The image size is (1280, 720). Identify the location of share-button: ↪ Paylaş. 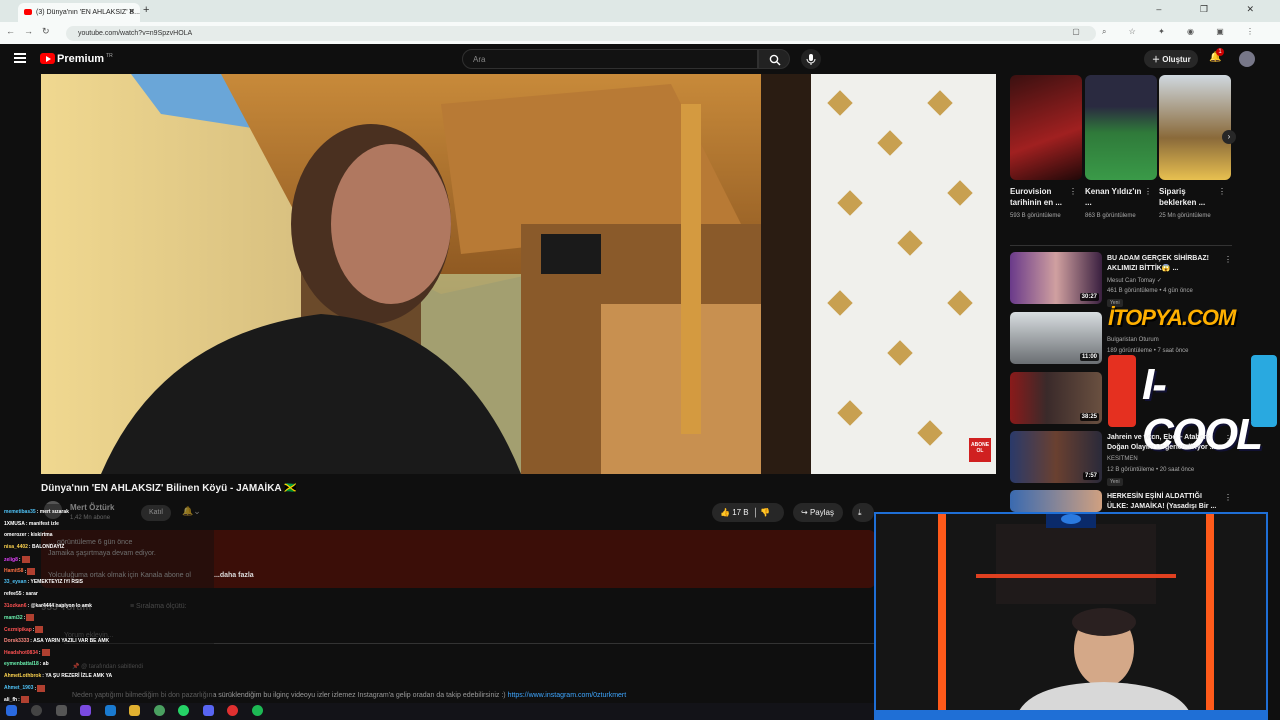
(818, 512).